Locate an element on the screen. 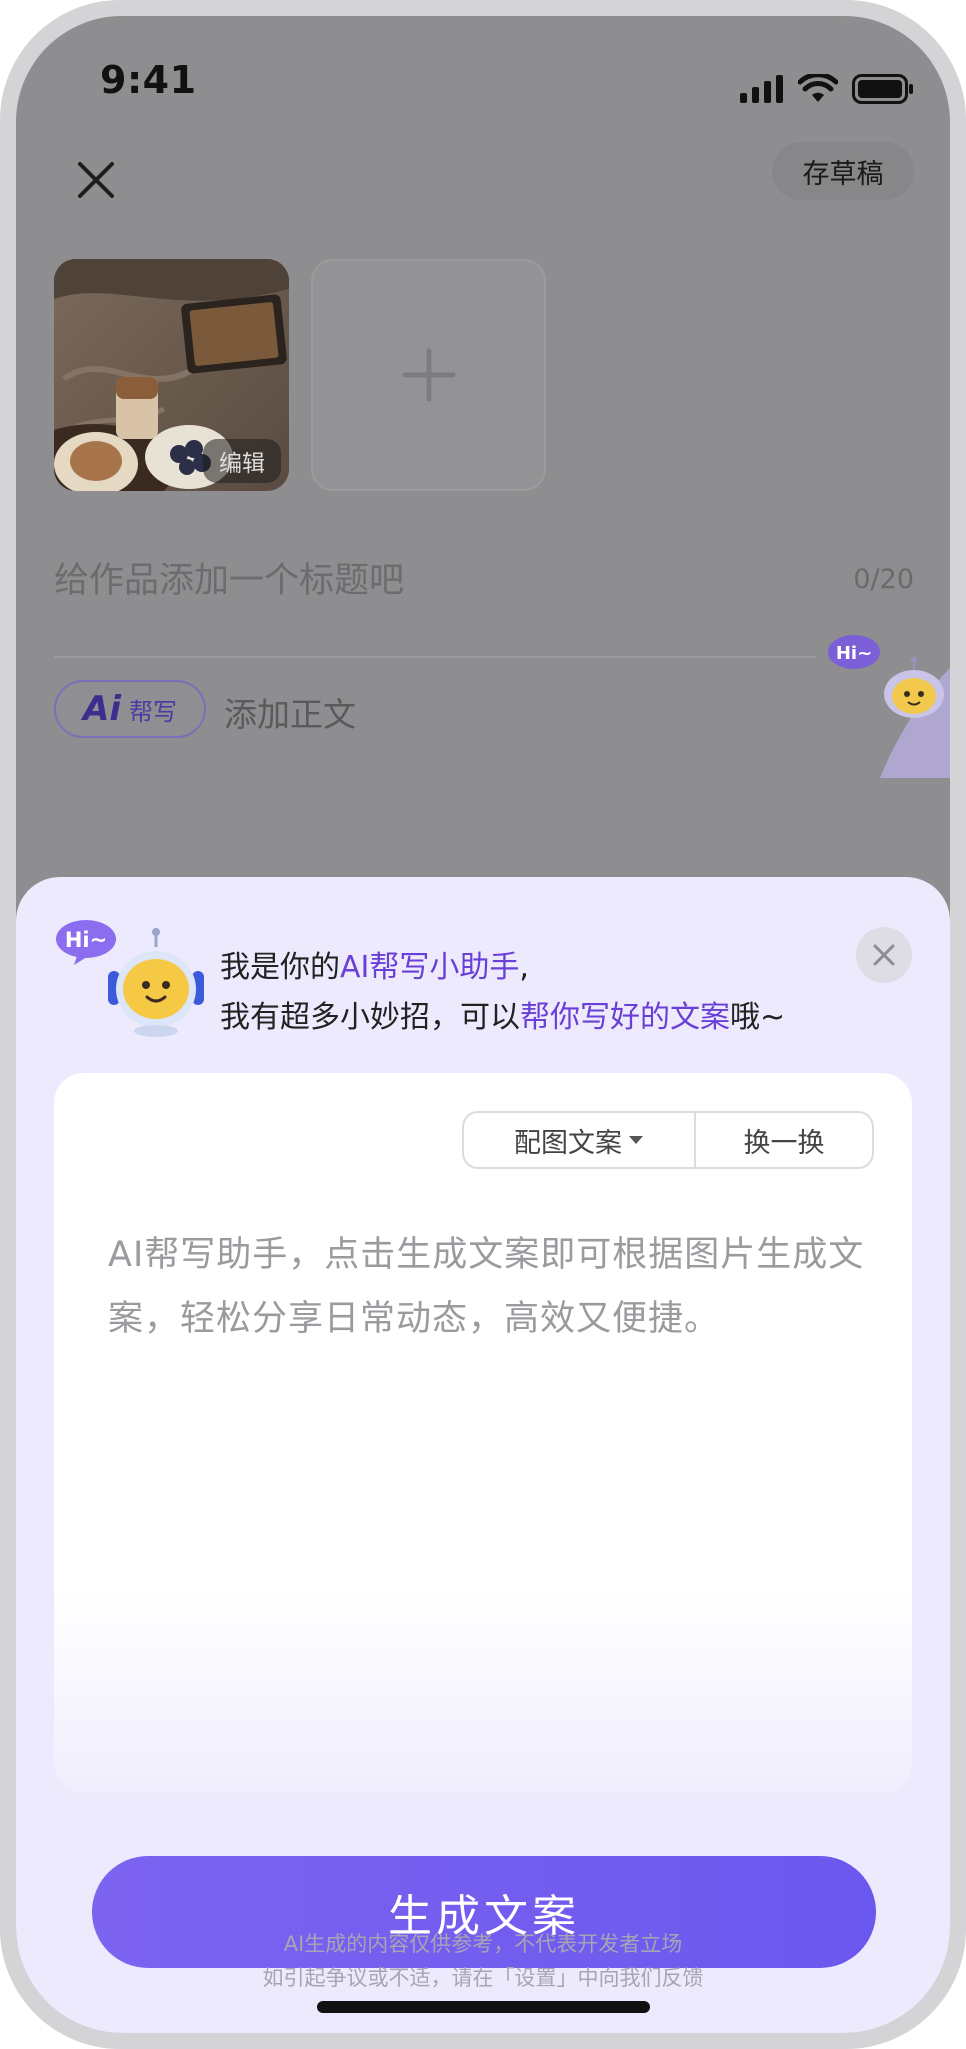 The height and width of the screenshot is (2049, 966). copy-preview-text: AI帮写助手，点击生成文案即可根据图片生成文案，轻松分享日常动态，高效又便捷。 is located at coordinates (486, 1287).